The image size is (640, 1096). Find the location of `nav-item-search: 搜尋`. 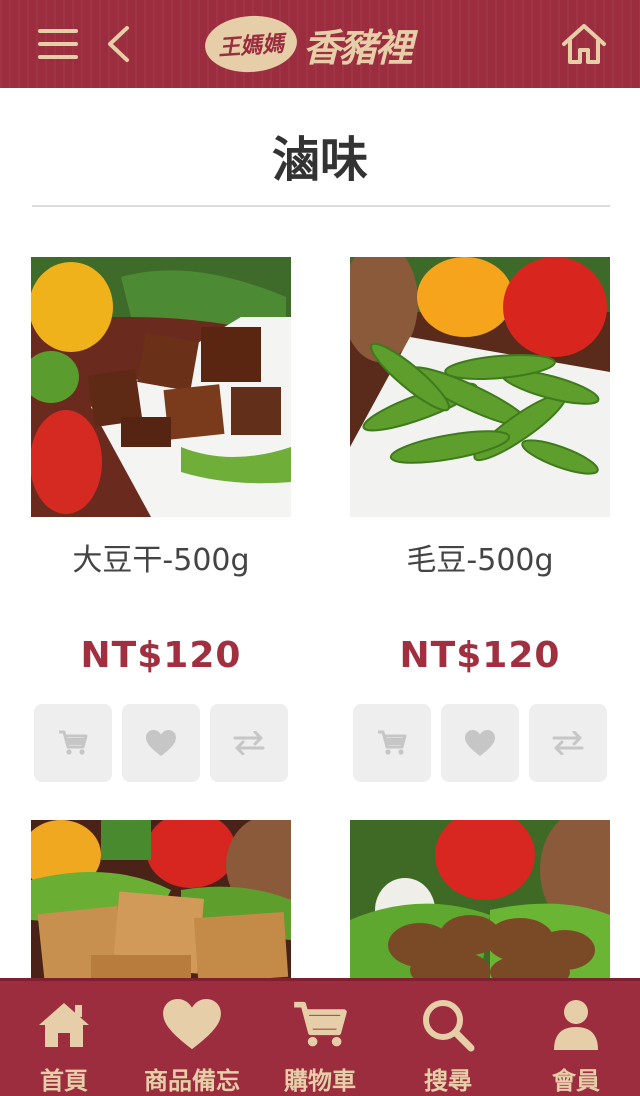

nav-item-search: 搜尋 is located at coordinates (448, 1038).